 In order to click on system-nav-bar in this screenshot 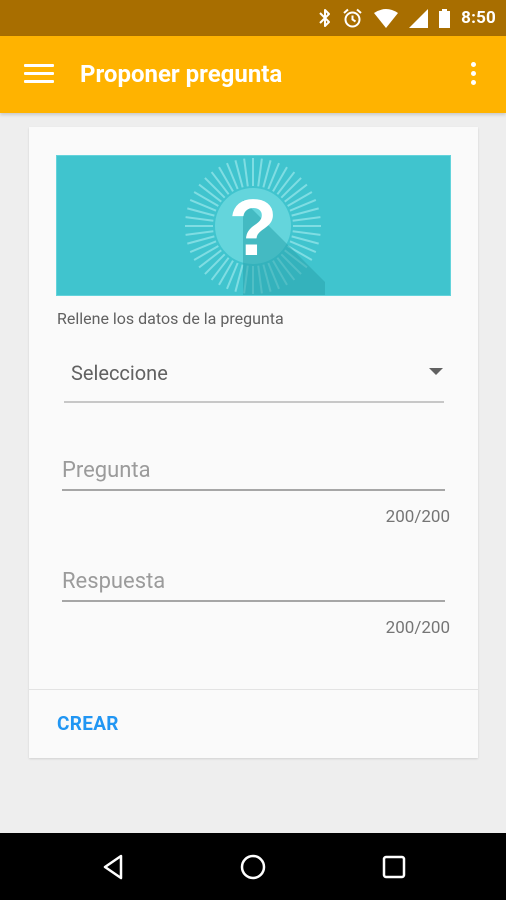, I will do `click(253, 866)`.